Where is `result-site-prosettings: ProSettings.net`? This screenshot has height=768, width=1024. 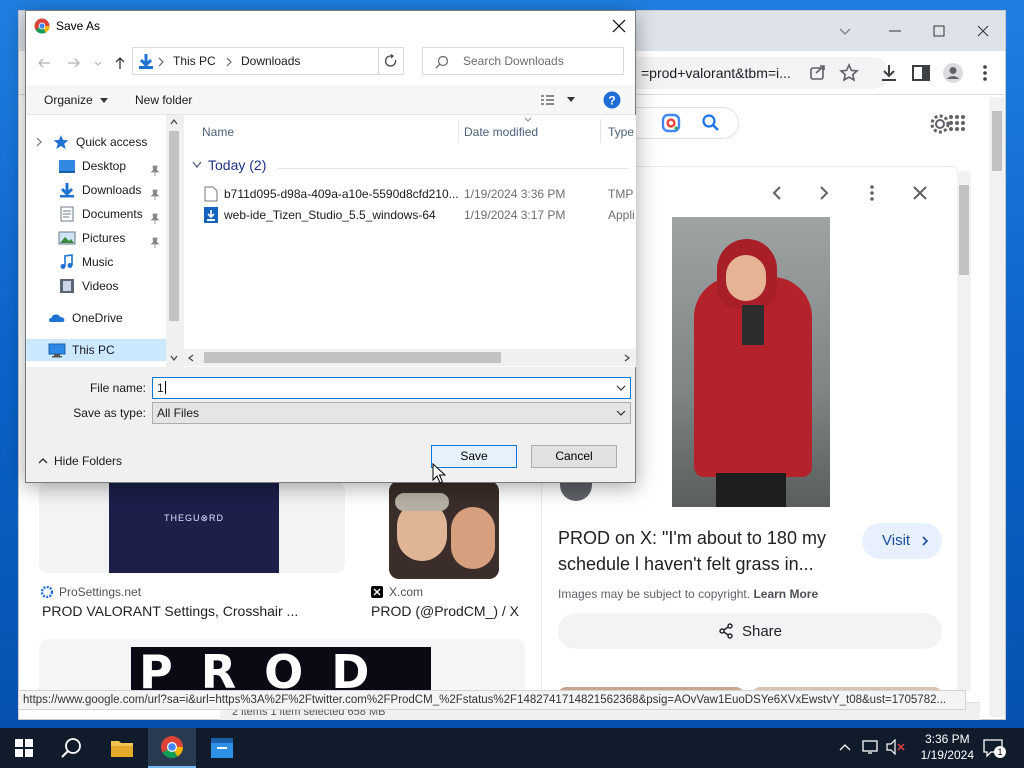 result-site-prosettings: ProSettings.net is located at coordinates (91, 592).